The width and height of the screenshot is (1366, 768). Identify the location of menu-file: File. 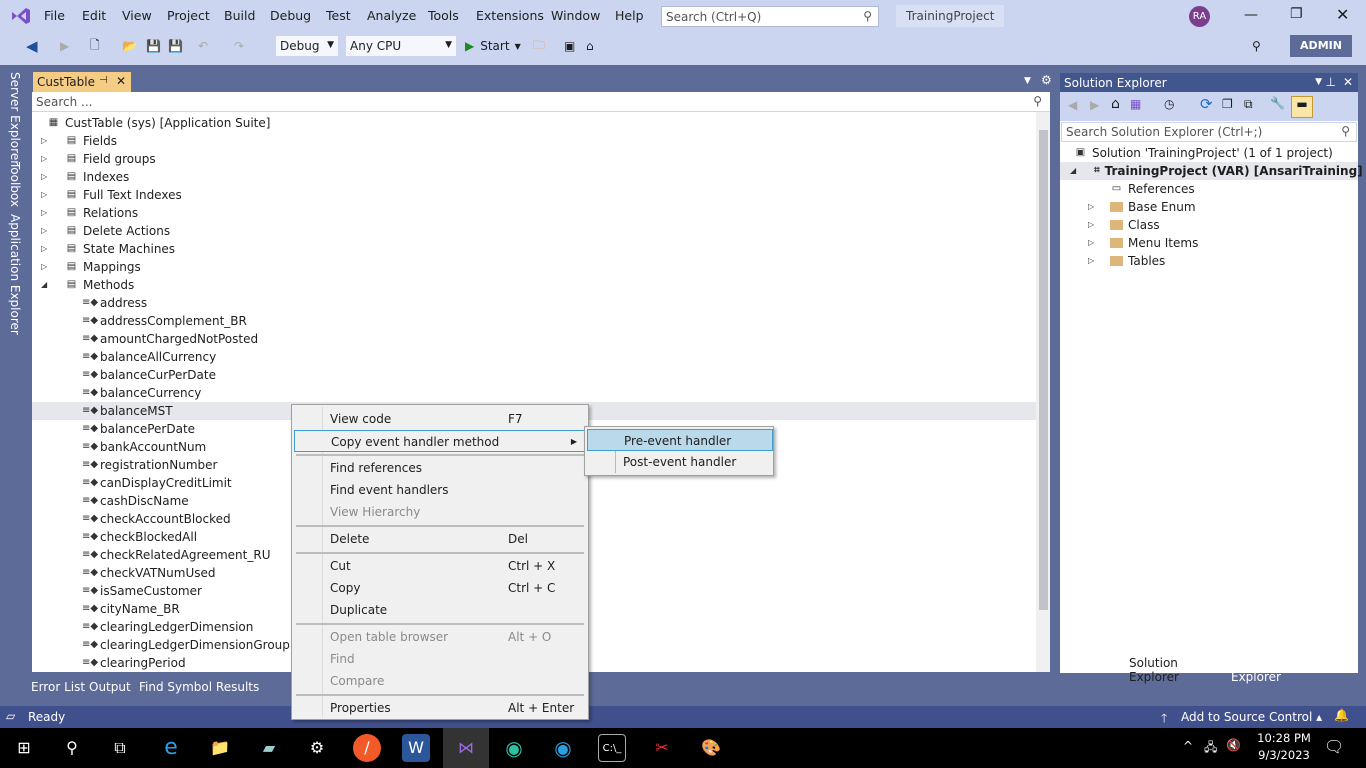
(54, 15).